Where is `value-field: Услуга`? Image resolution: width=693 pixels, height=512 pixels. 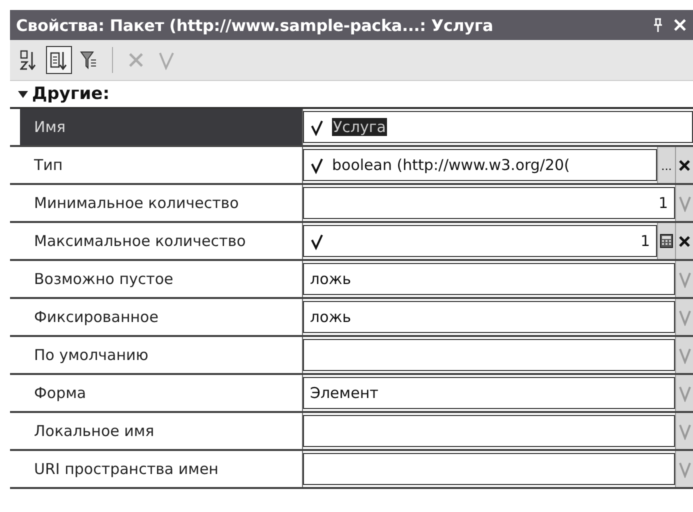
value-field: Услуга is located at coordinates (498, 127).